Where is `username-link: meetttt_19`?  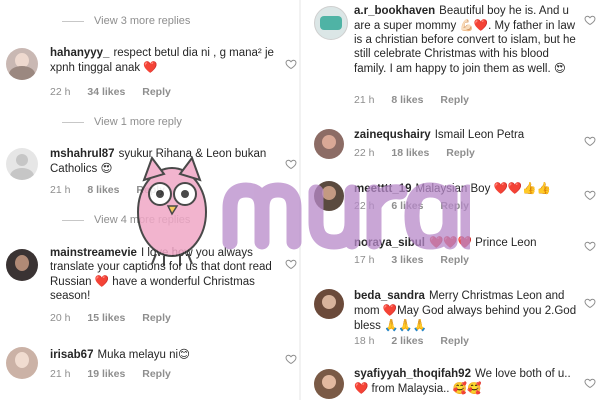 username-link: meetttt_19 is located at coordinates (383, 189).